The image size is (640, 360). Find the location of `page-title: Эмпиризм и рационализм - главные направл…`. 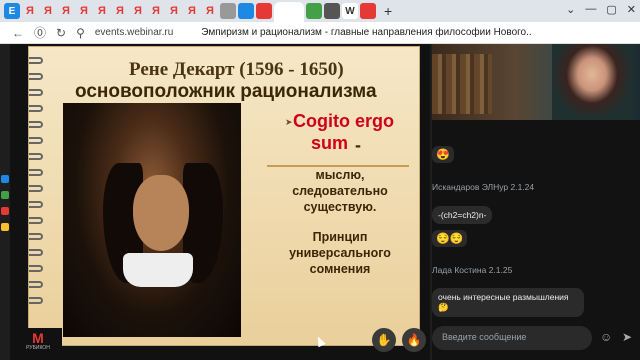

page-title: Эмпиризм и рационализм - главные направл… is located at coordinates (366, 32).